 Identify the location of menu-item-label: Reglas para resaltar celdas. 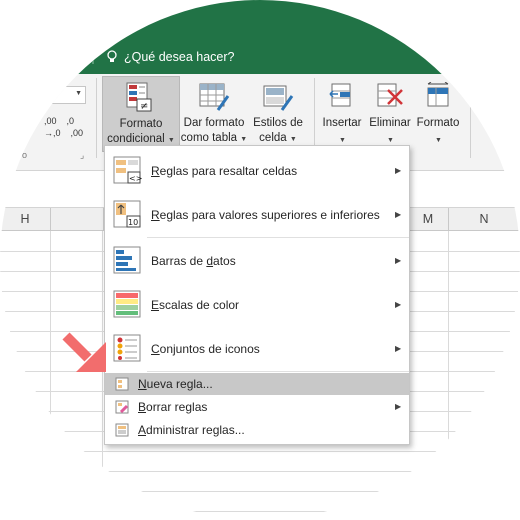
(224, 171).